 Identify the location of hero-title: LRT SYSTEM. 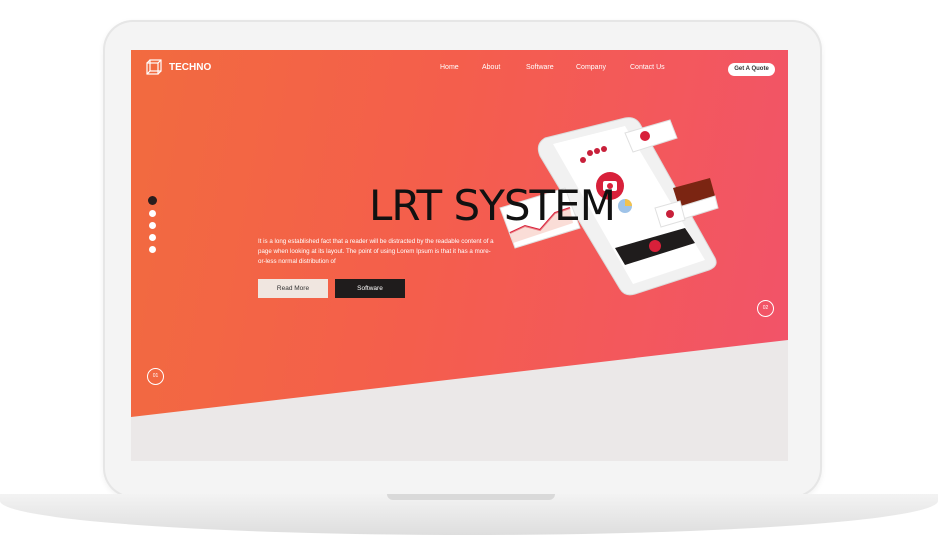
(492, 205).